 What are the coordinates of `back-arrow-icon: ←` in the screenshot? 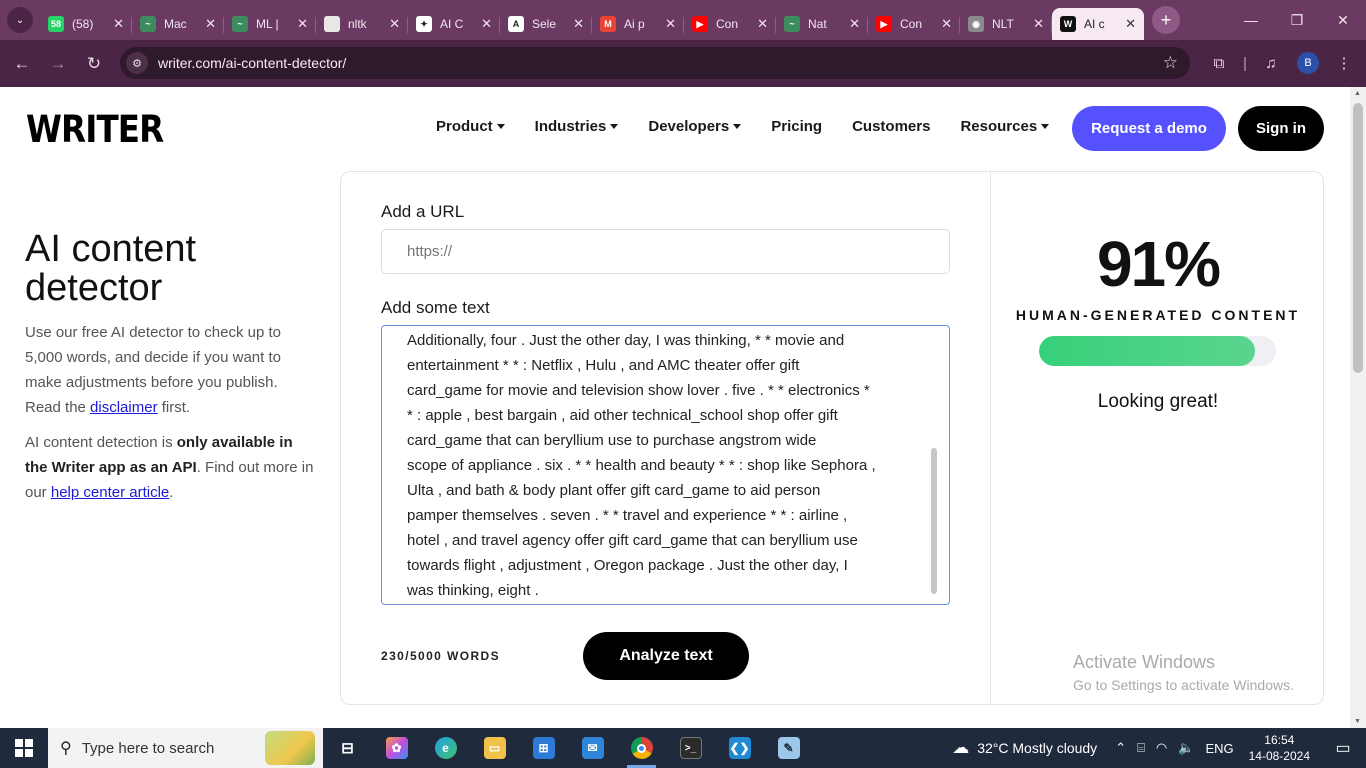 It's located at (22, 64).